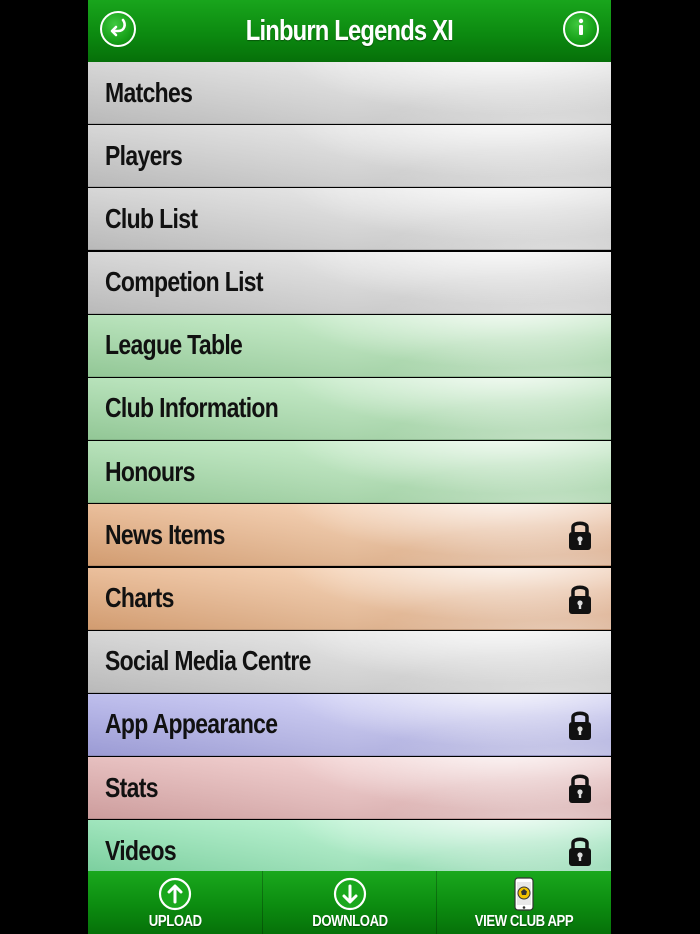  What do you see at coordinates (524, 894) in the screenshot?
I see `phone-football-icon` at bounding box center [524, 894].